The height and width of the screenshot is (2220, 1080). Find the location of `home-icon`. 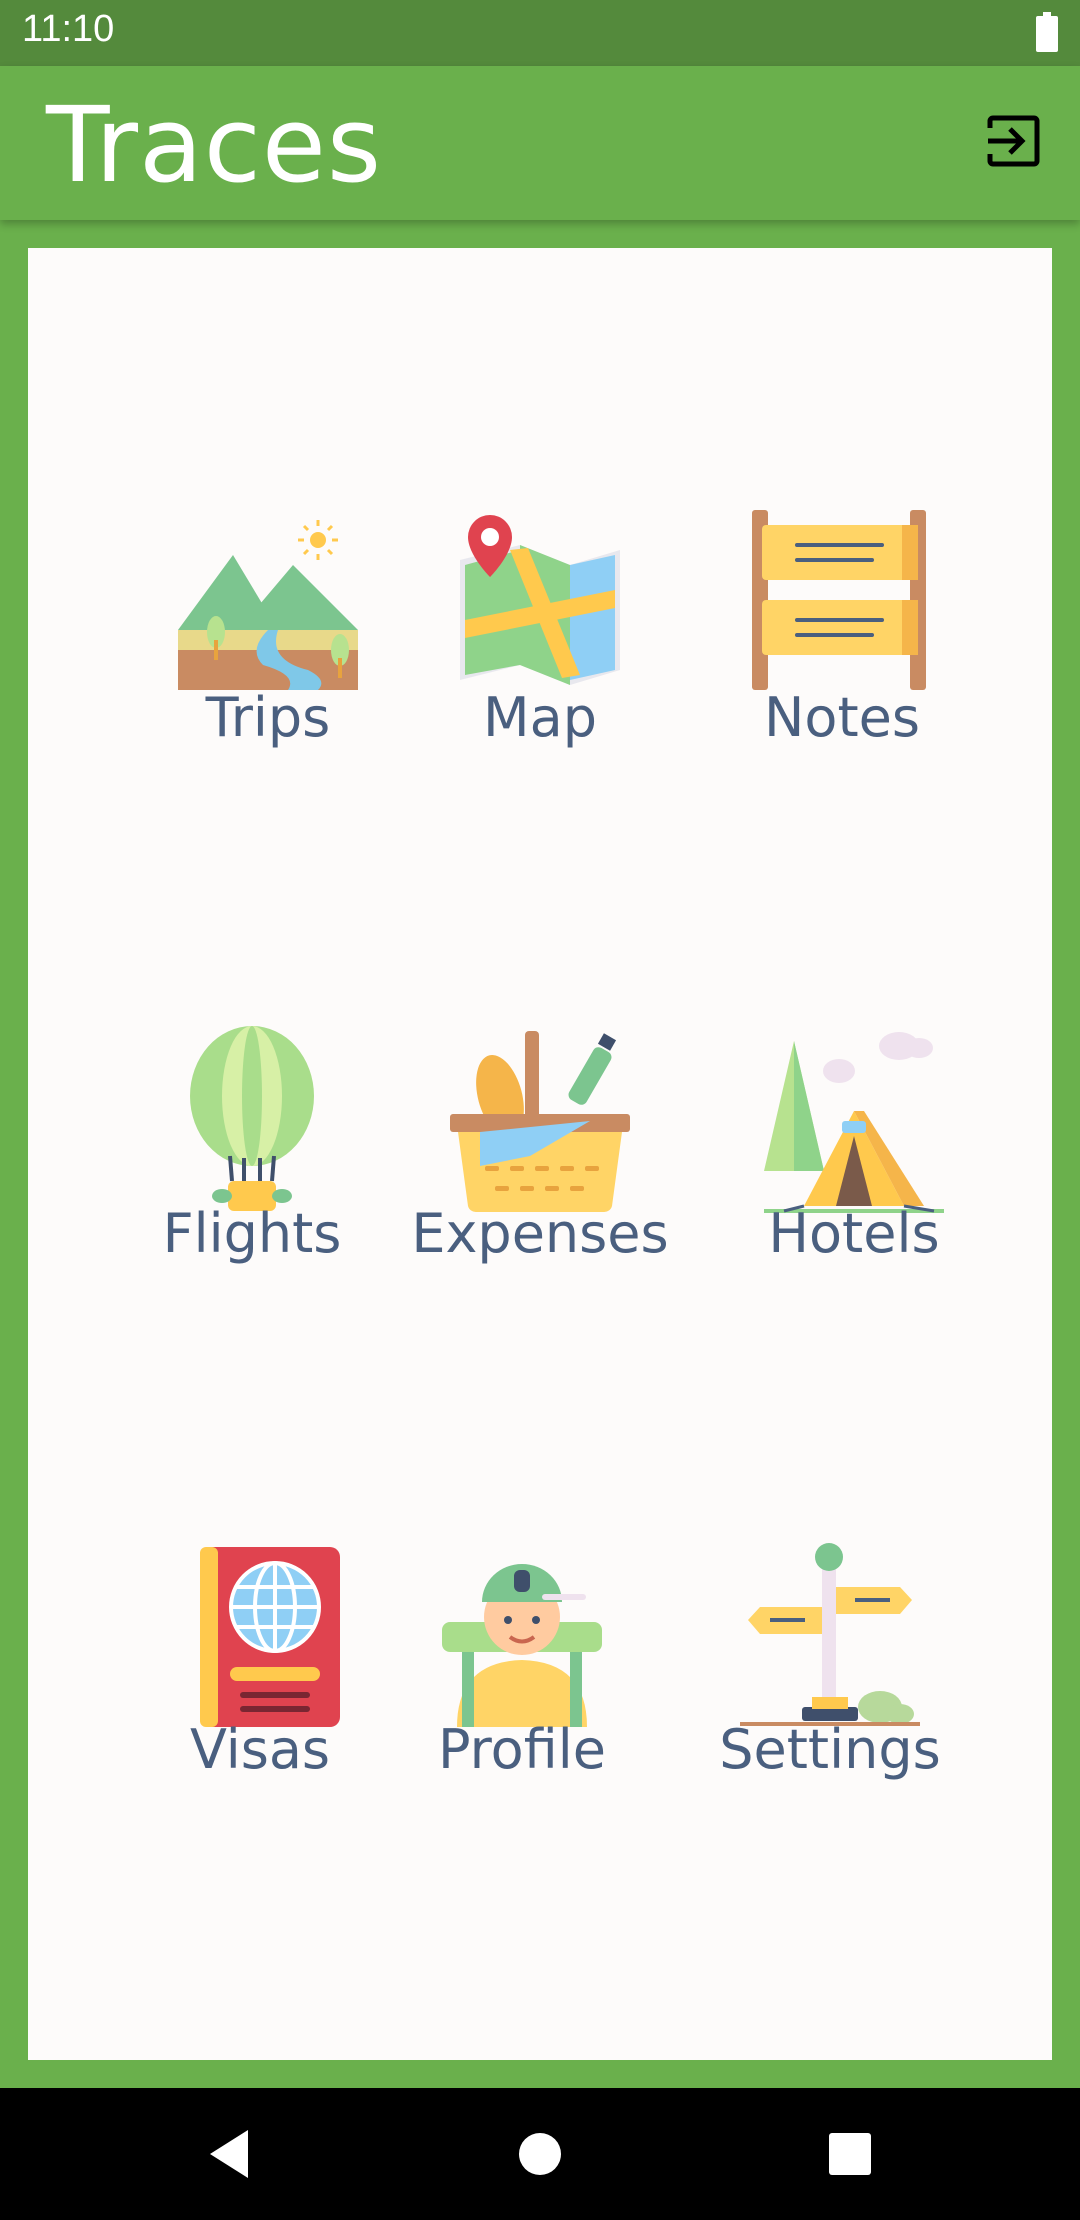

home-icon is located at coordinates (540, 2154).